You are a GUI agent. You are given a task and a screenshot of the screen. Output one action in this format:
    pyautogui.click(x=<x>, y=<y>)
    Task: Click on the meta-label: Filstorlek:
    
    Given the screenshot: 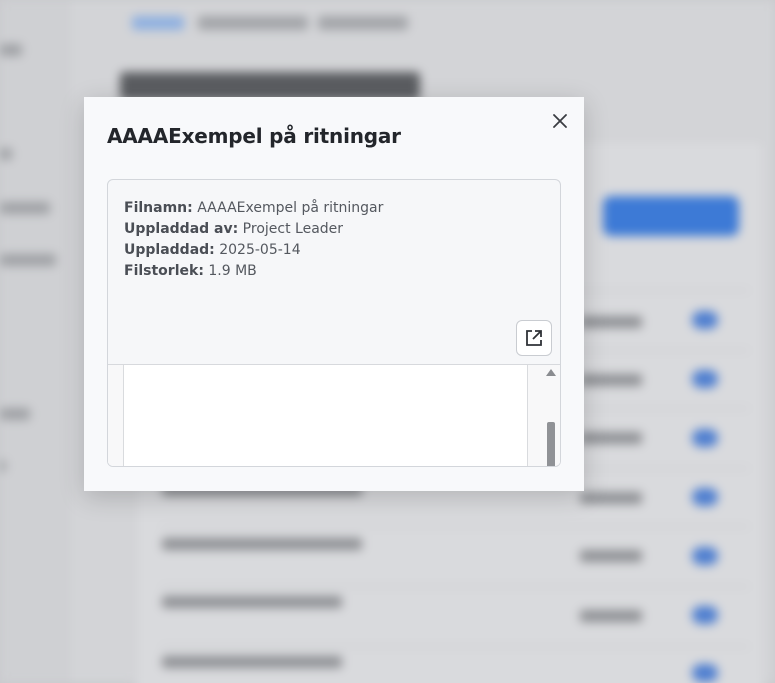 What is the action you would take?
    pyautogui.click(x=164, y=271)
    